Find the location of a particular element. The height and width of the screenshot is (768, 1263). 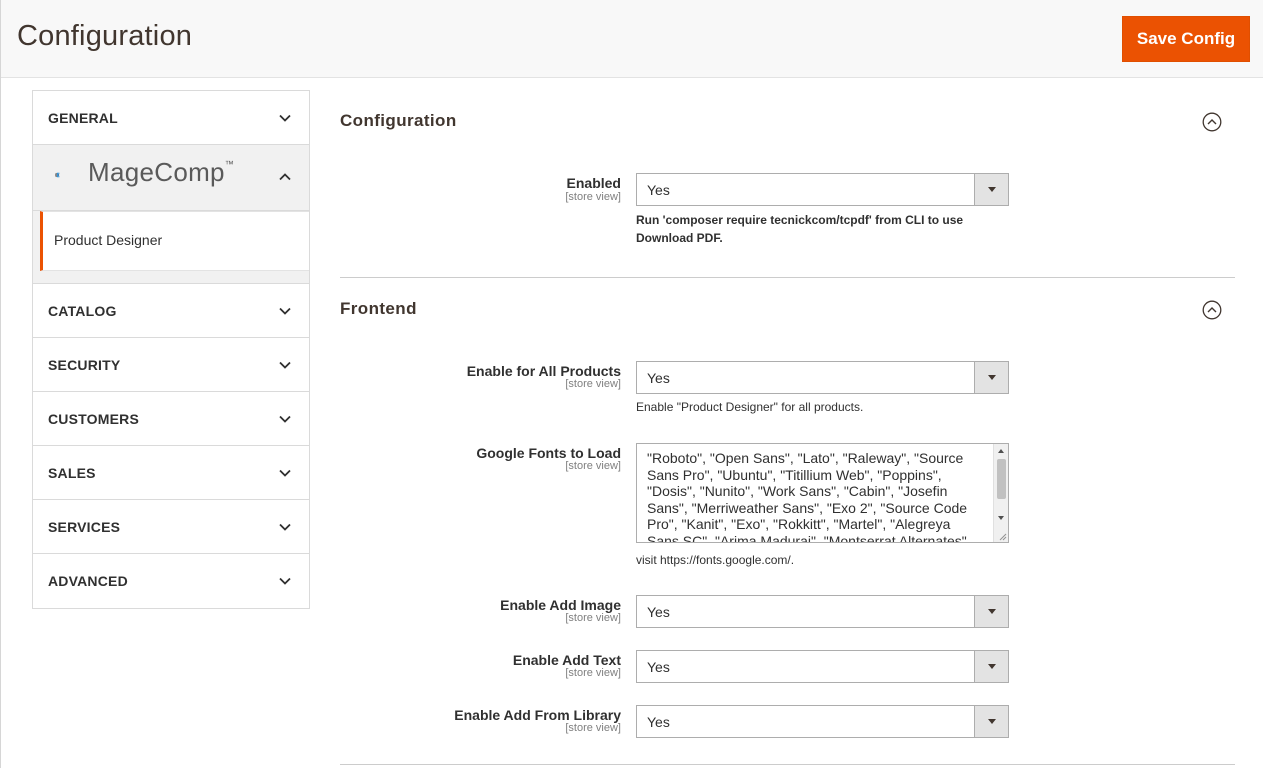

sidebar-tab-label: SERVICES is located at coordinates (84, 527).